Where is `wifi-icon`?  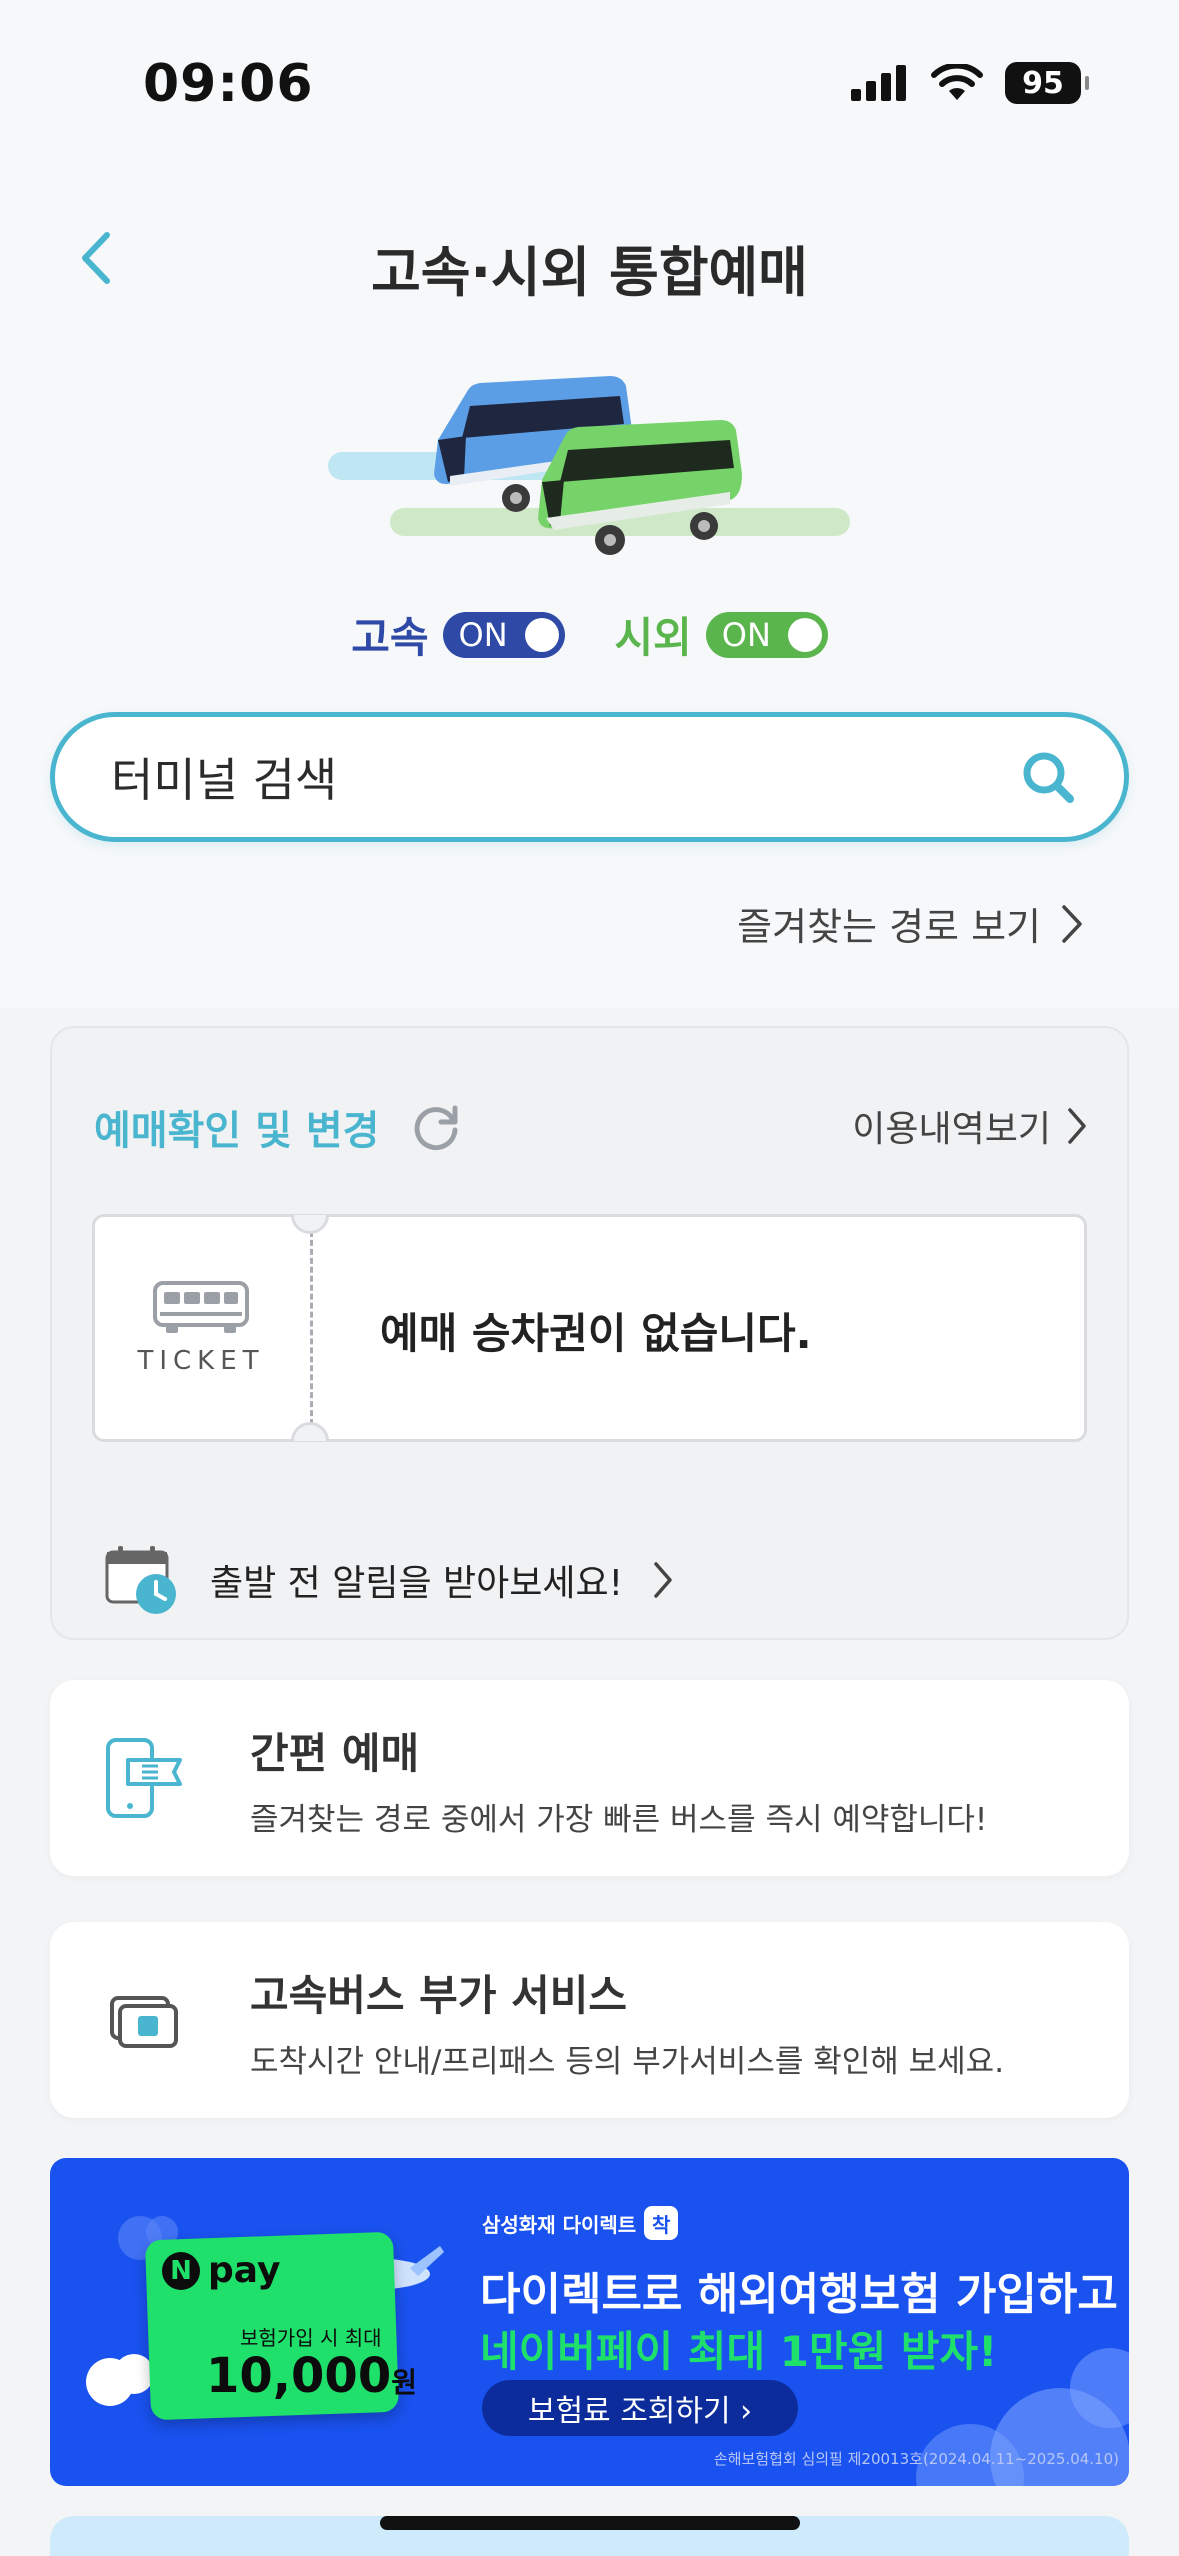 wifi-icon is located at coordinates (957, 82).